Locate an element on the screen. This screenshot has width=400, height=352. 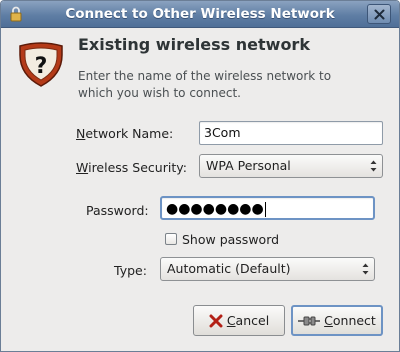
wireless-security-select: WPA Personal is located at coordinates (291, 166).